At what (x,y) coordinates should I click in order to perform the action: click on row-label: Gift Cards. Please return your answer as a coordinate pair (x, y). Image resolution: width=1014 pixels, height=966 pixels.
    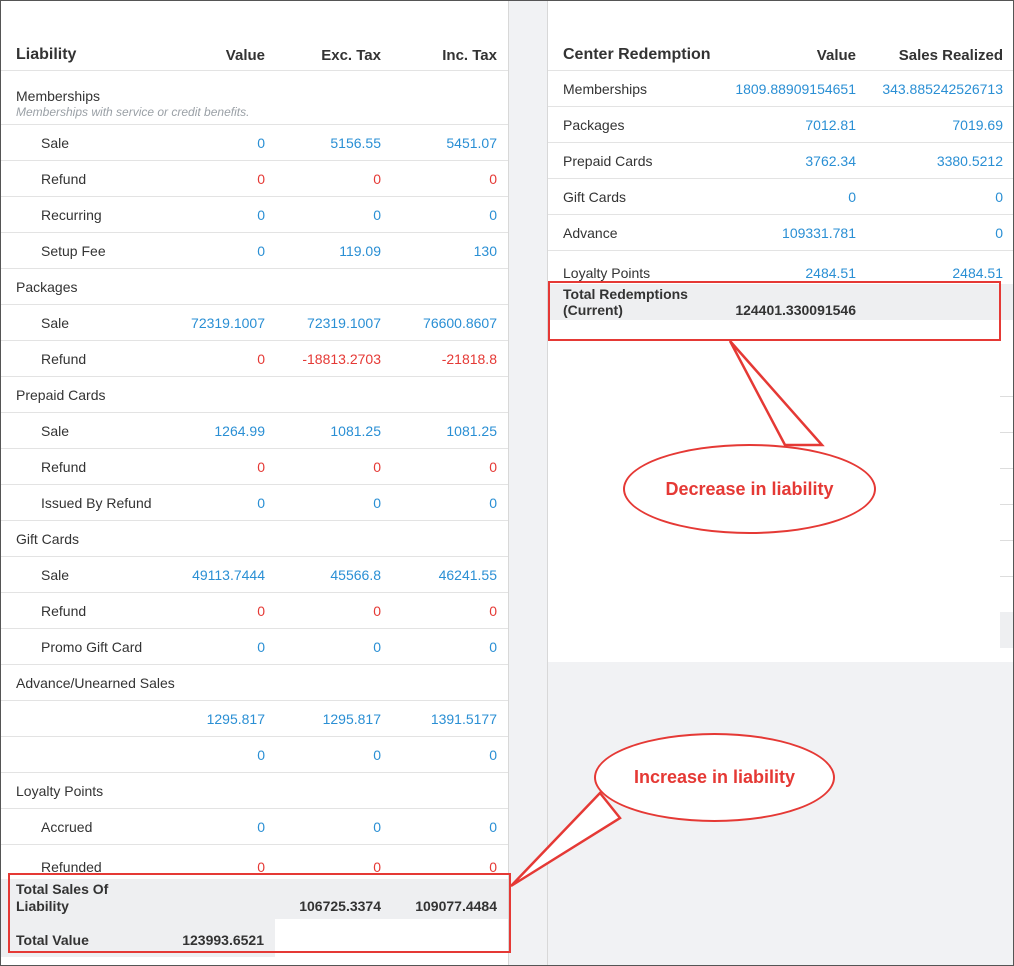
    Looking at the image, I should click on (595, 196).